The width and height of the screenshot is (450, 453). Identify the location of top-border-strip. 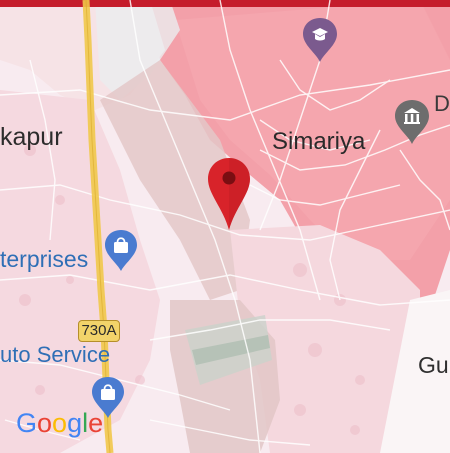
(225, 3).